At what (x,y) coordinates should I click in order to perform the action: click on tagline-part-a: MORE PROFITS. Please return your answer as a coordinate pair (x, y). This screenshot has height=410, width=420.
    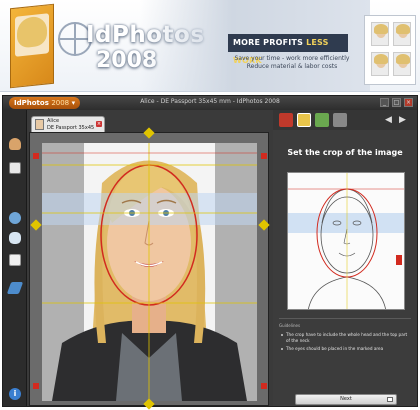
    Looking at the image, I should click on (268, 42).